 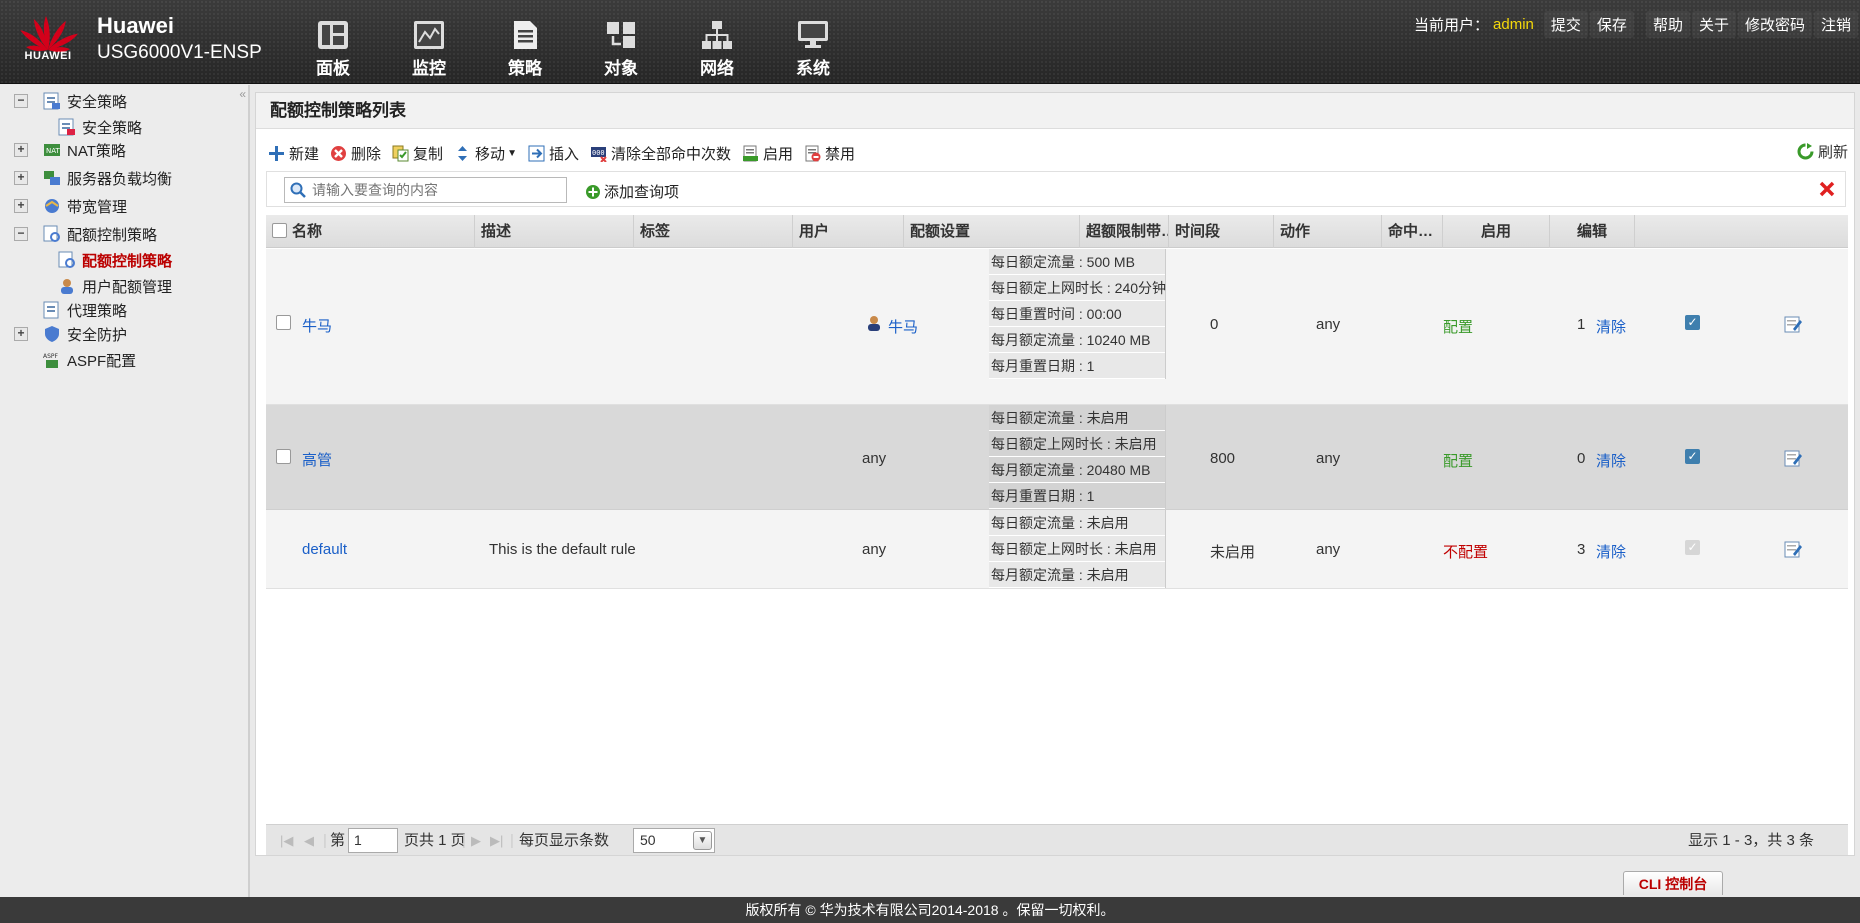 What do you see at coordinates (51, 356) in the screenshot?
I see `svg-text: ASPF` at bounding box center [51, 356].